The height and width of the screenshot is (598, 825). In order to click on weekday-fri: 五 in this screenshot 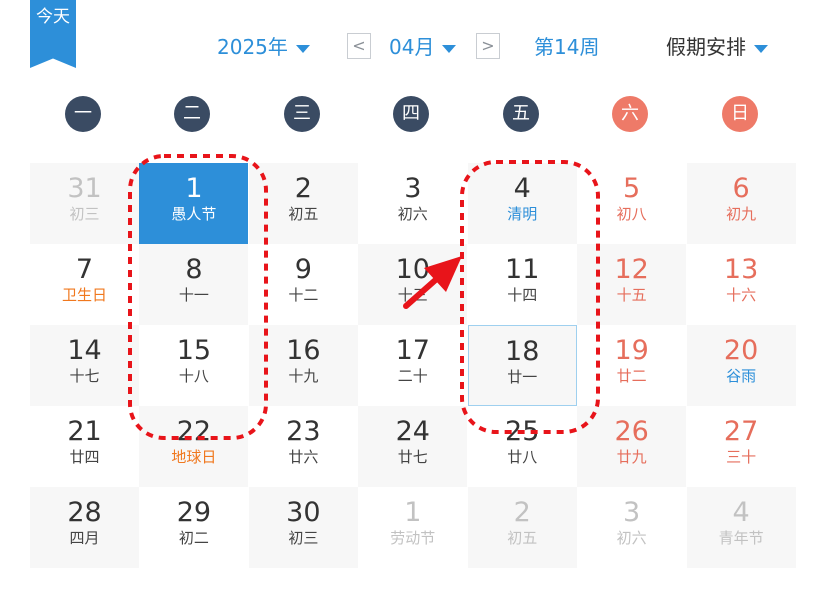, I will do `click(521, 114)`.